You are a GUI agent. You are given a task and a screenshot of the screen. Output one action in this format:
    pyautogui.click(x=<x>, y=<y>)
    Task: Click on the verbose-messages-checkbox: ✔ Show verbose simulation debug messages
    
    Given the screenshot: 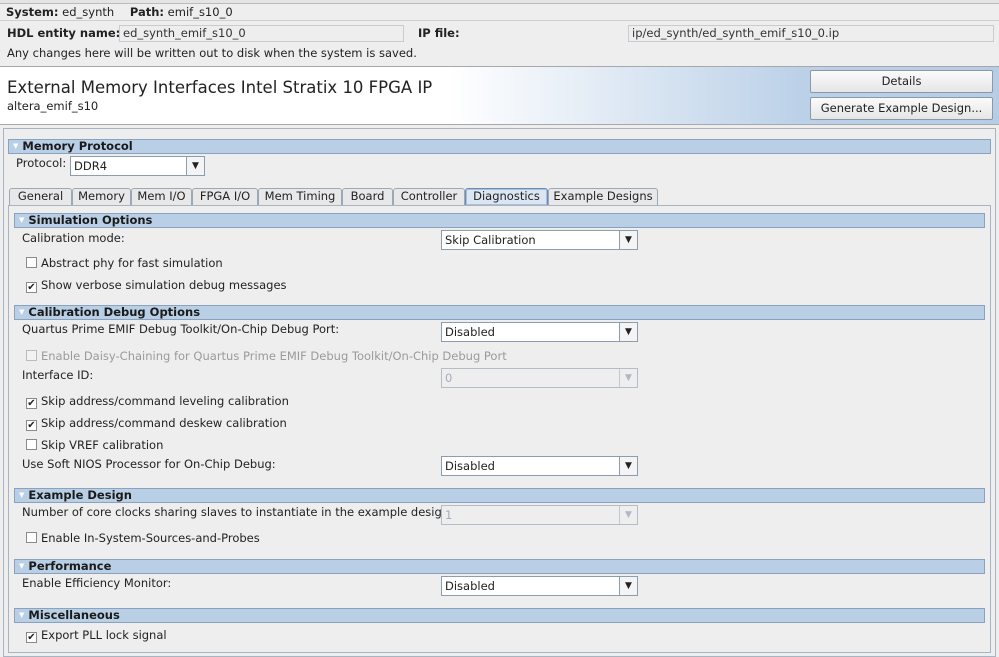 What is the action you would take?
    pyautogui.click(x=156, y=285)
    